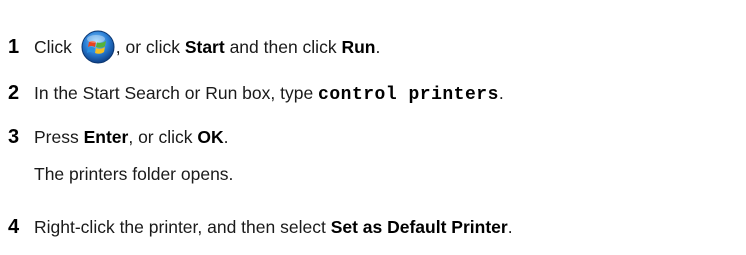  I want to click on step-number: 2, so click(14, 93).